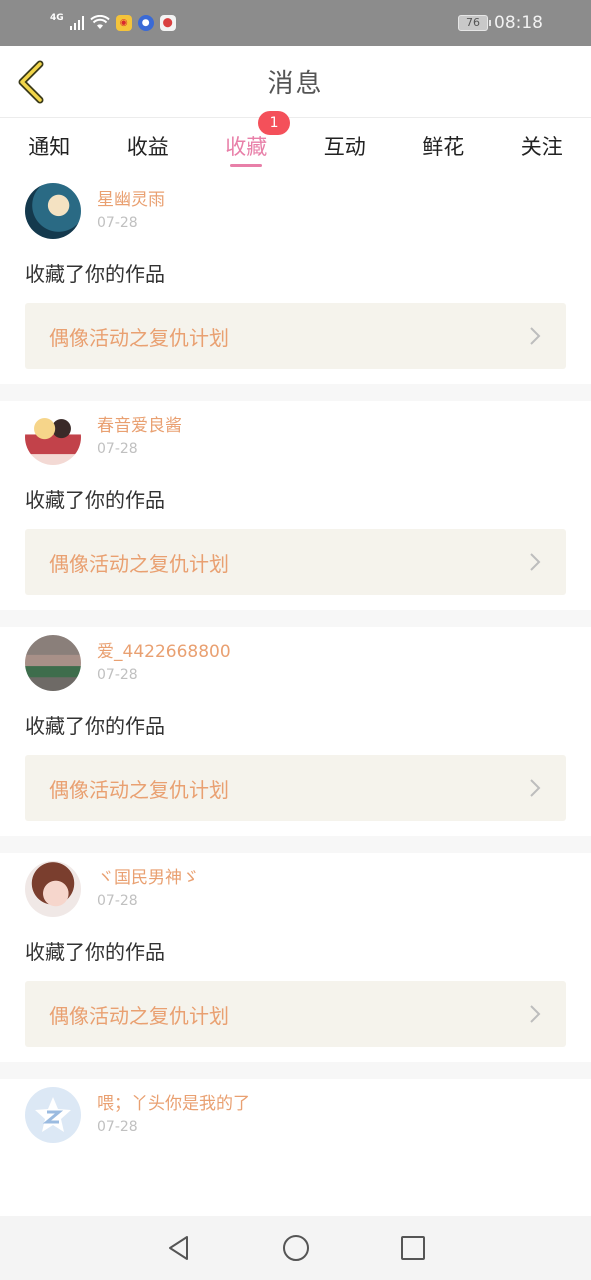  I want to click on tab-bar: 通知 收益 收藏 1 互动 鲜花 关注, so click(295, 143).